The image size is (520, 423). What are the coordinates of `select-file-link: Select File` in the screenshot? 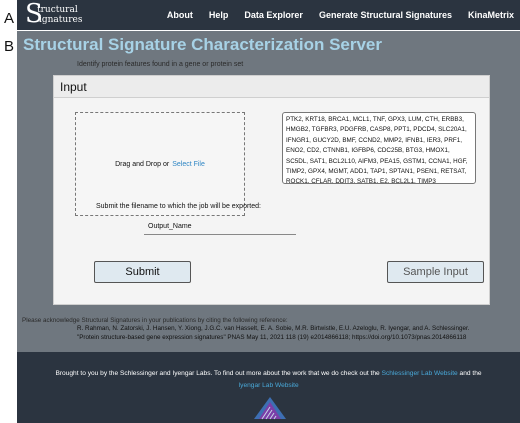 It's located at (188, 164).